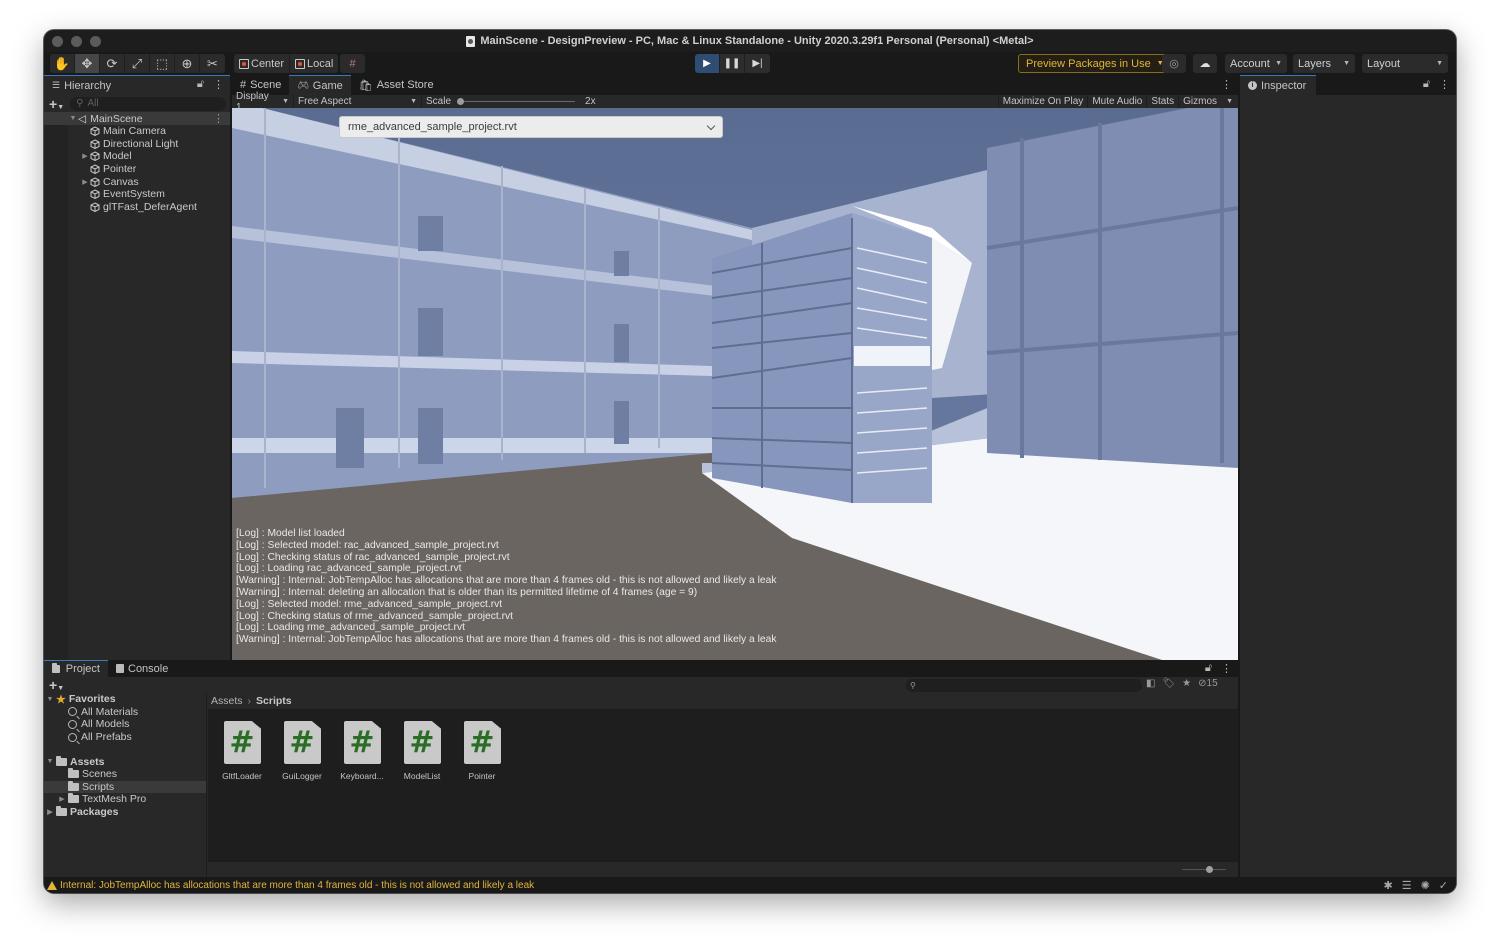 This screenshot has width=1500, height=951. I want to click on asset-folder-item: Scripts, so click(125, 787).